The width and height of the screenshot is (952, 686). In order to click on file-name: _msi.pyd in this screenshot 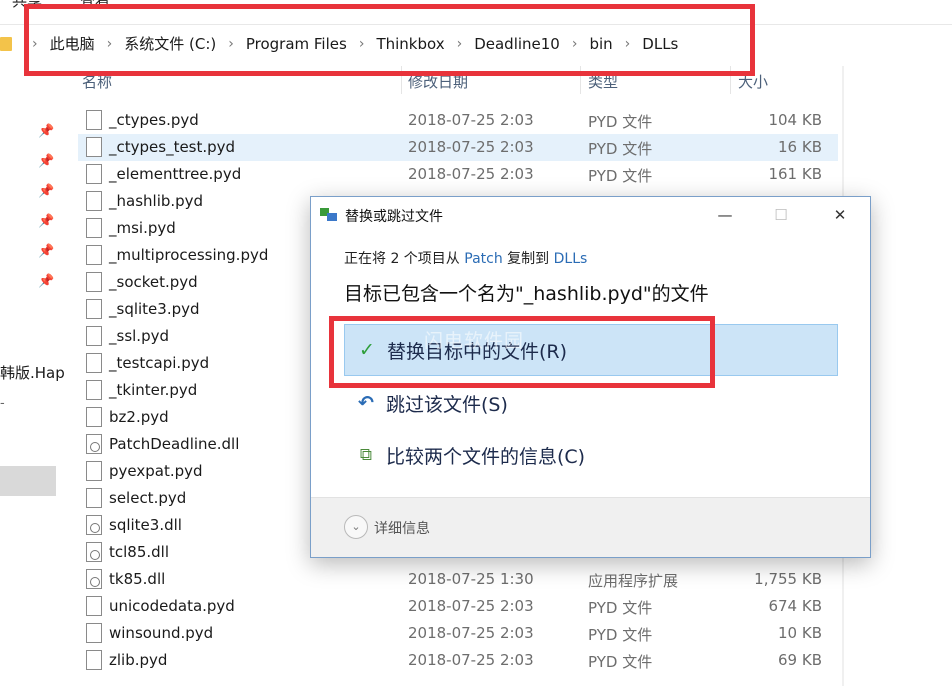, I will do `click(142, 228)`.